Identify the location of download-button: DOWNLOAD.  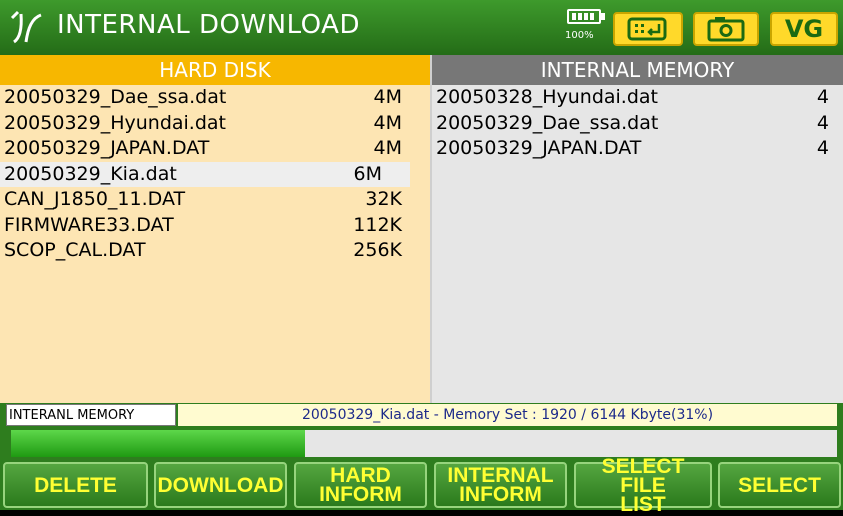
(220, 485).